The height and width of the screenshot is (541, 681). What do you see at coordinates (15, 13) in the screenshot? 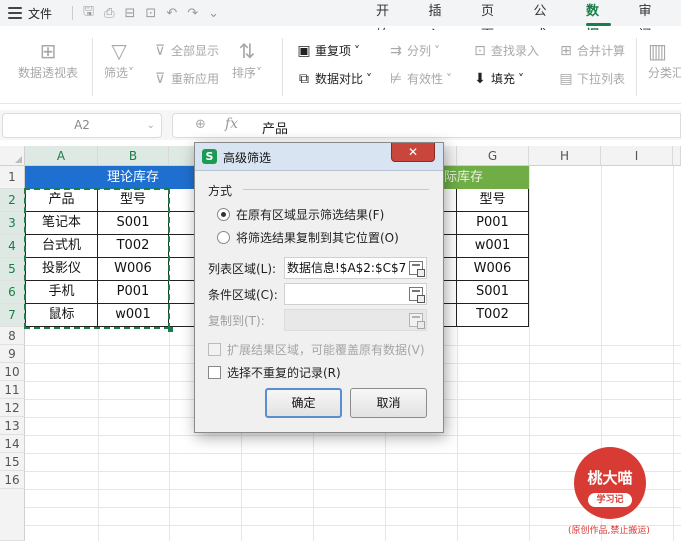
I see `hamburger-icon` at bounding box center [15, 13].